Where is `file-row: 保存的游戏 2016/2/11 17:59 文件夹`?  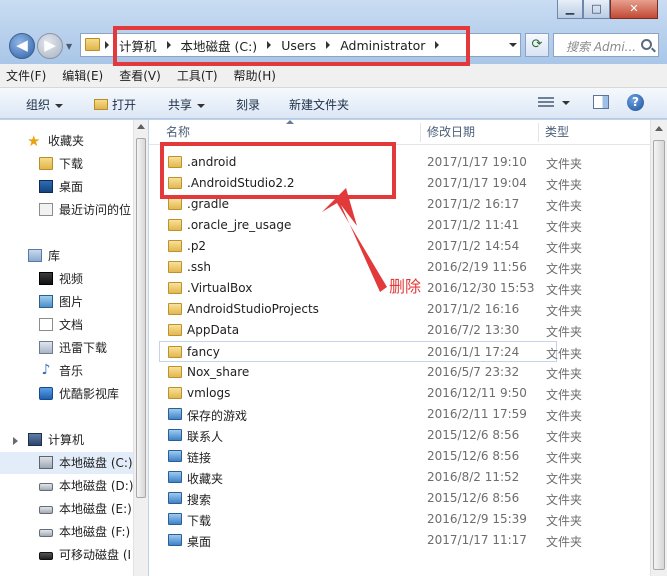 file-row: 保存的游戏 2016/2/11 17:59 文件夹 is located at coordinates (371, 414).